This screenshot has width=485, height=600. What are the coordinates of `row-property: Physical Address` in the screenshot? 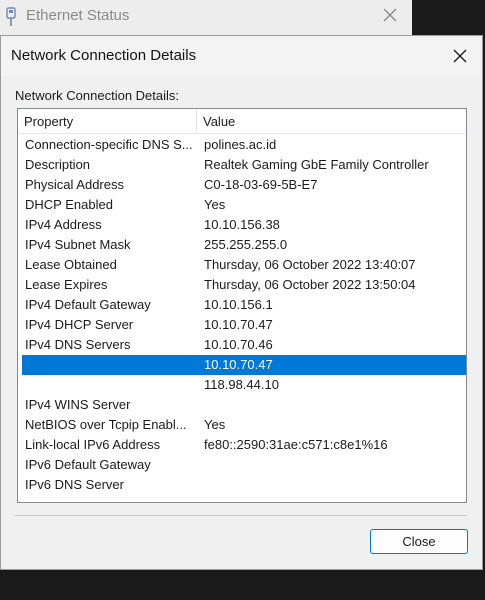 It's located at (74, 184).